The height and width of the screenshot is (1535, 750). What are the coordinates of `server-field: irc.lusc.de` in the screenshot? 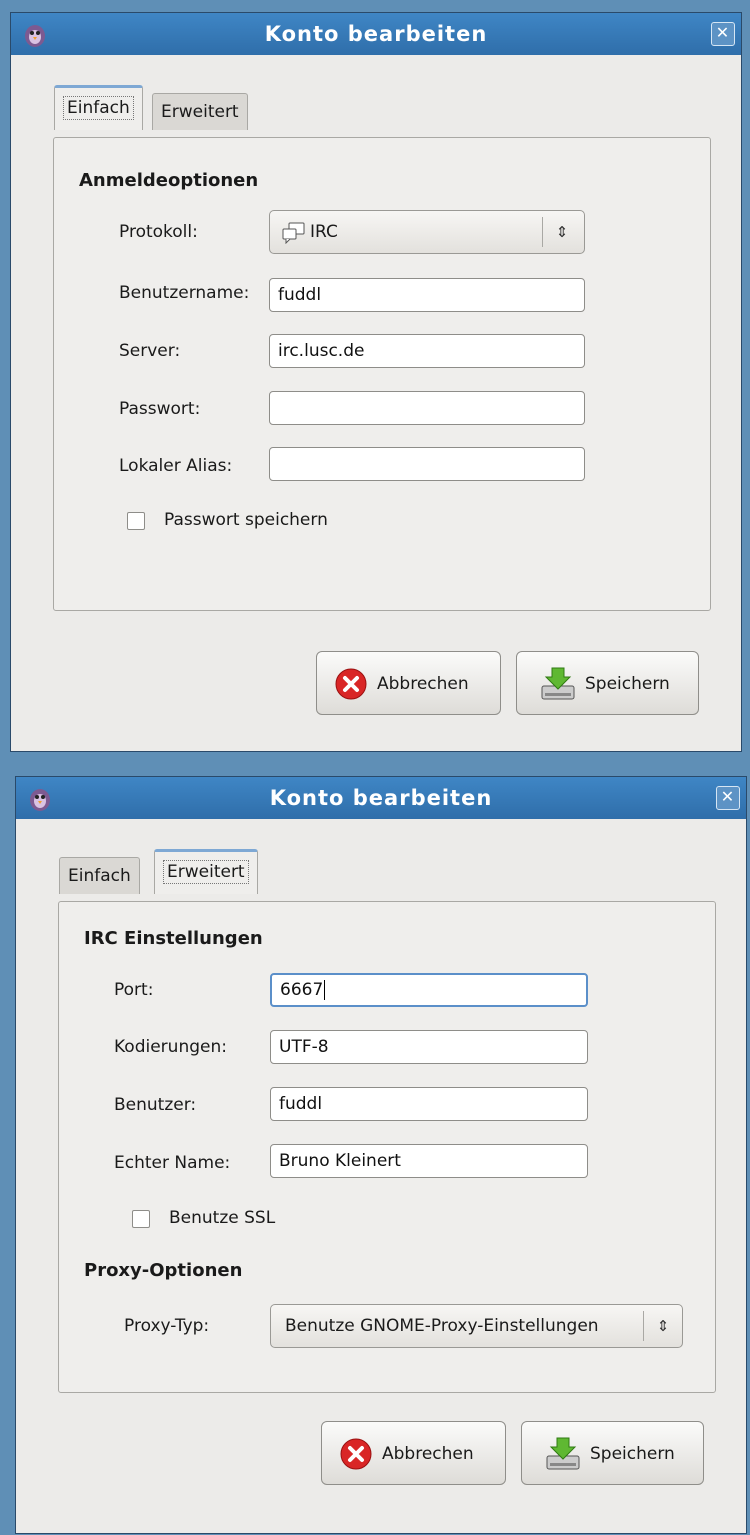 It's located at (427, 351).